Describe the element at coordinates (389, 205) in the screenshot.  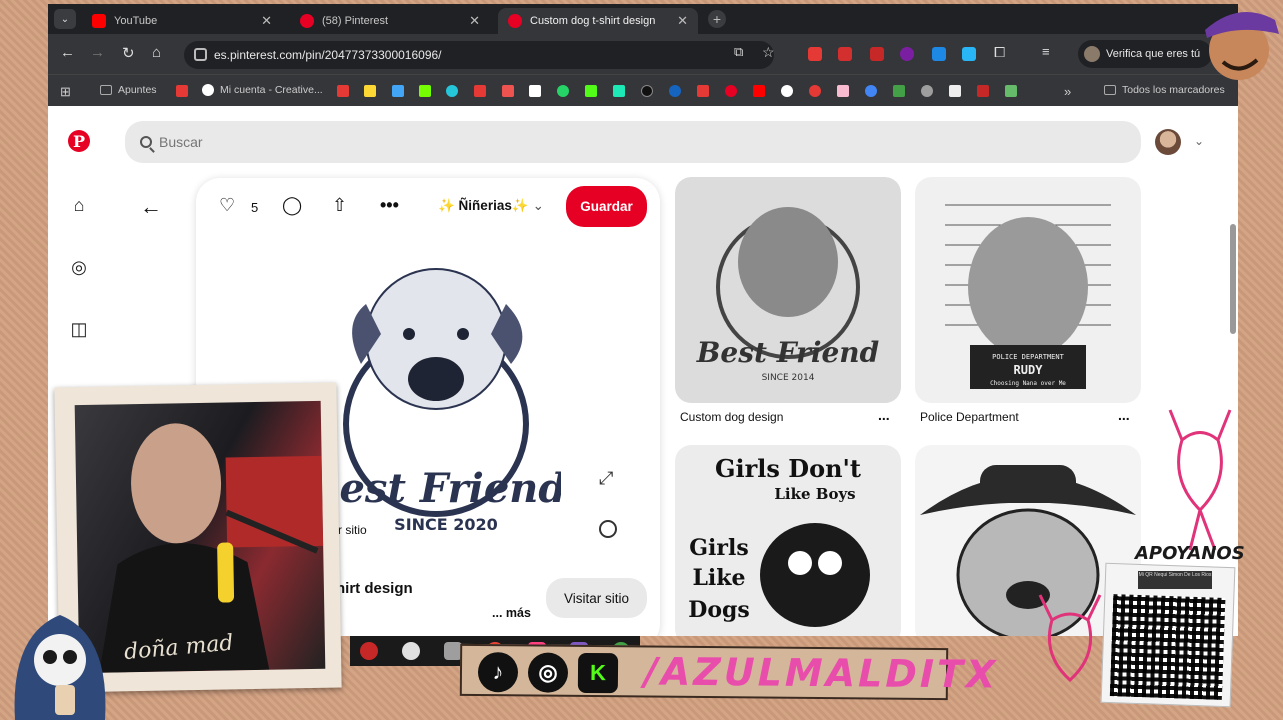
I see `more-options-icon: •••` at that location.